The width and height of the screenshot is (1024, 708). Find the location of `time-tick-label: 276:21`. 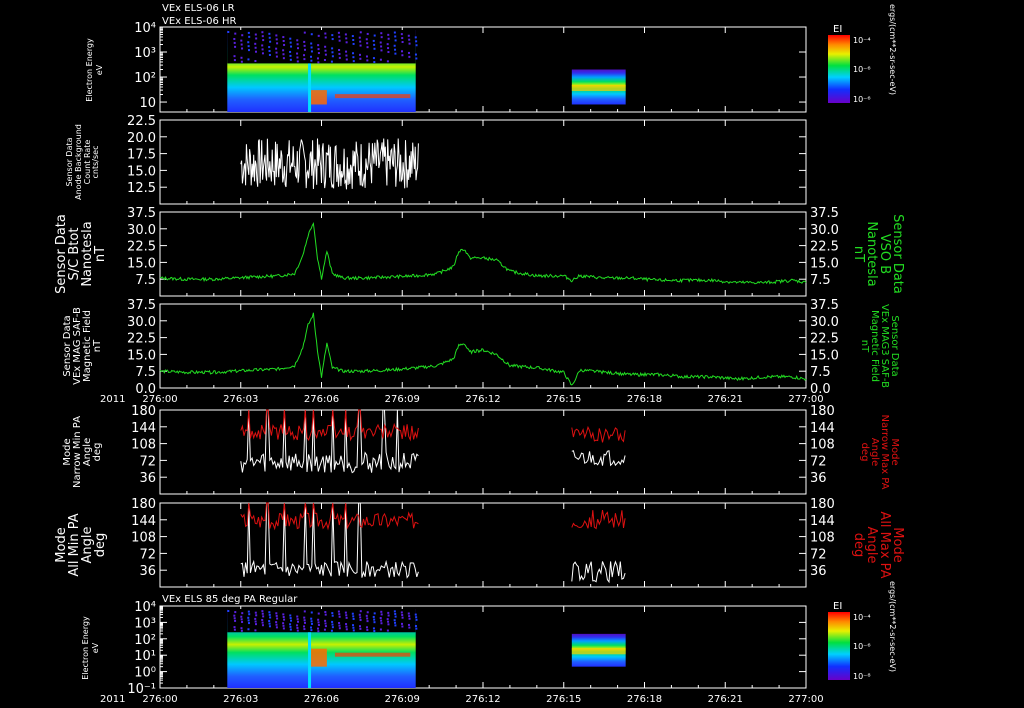

time-tick-label: 276:21 is located at coordinates (725, 699).